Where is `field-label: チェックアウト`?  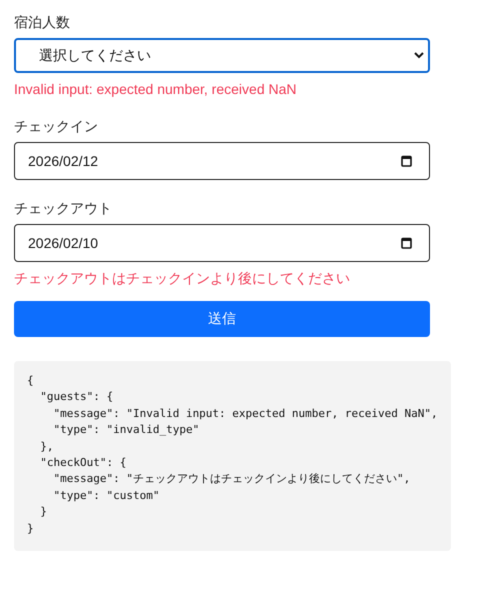 field-label: チェックアウト is located at coordinates (63, 208).